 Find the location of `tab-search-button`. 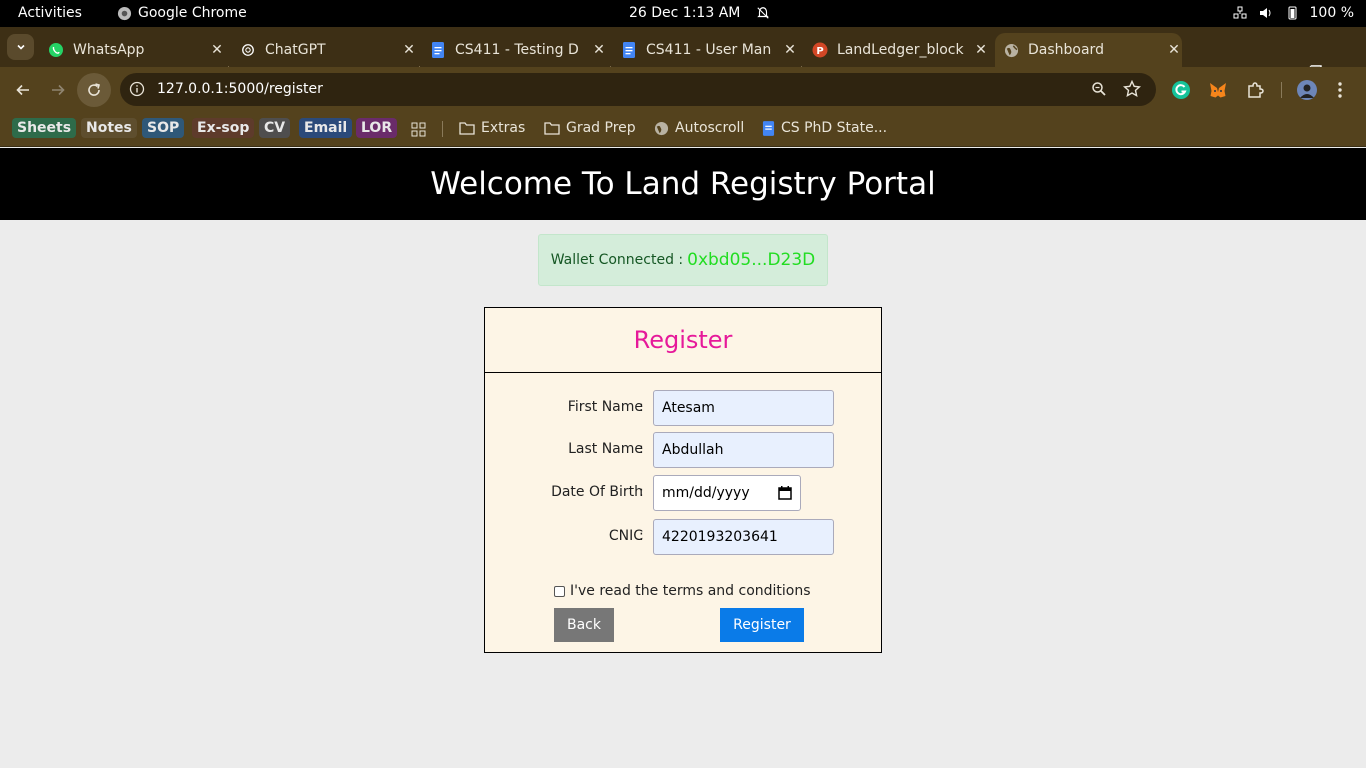

tab-search-button is located at coordinates (20, 47).